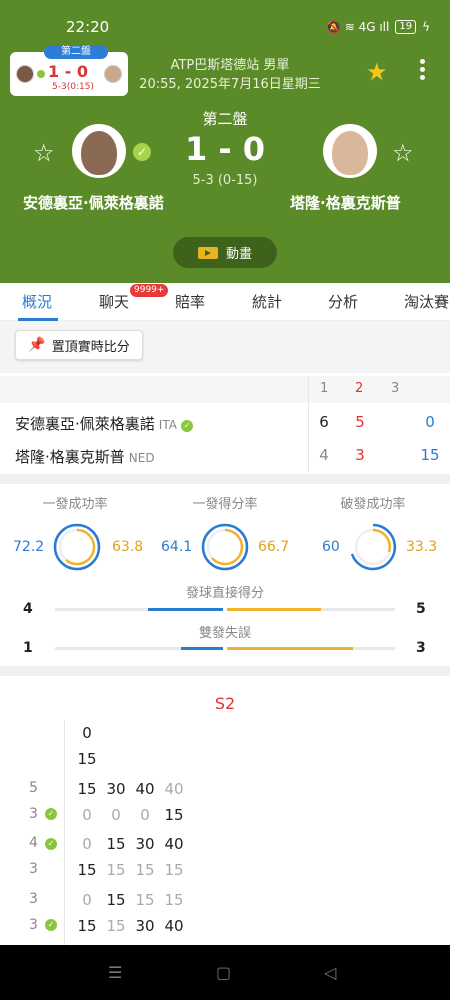 Image resolution: width=450 pixels, height=1000 pixels. I want to click on mini-game-score: 5-3(0:15), so click(73, 87).